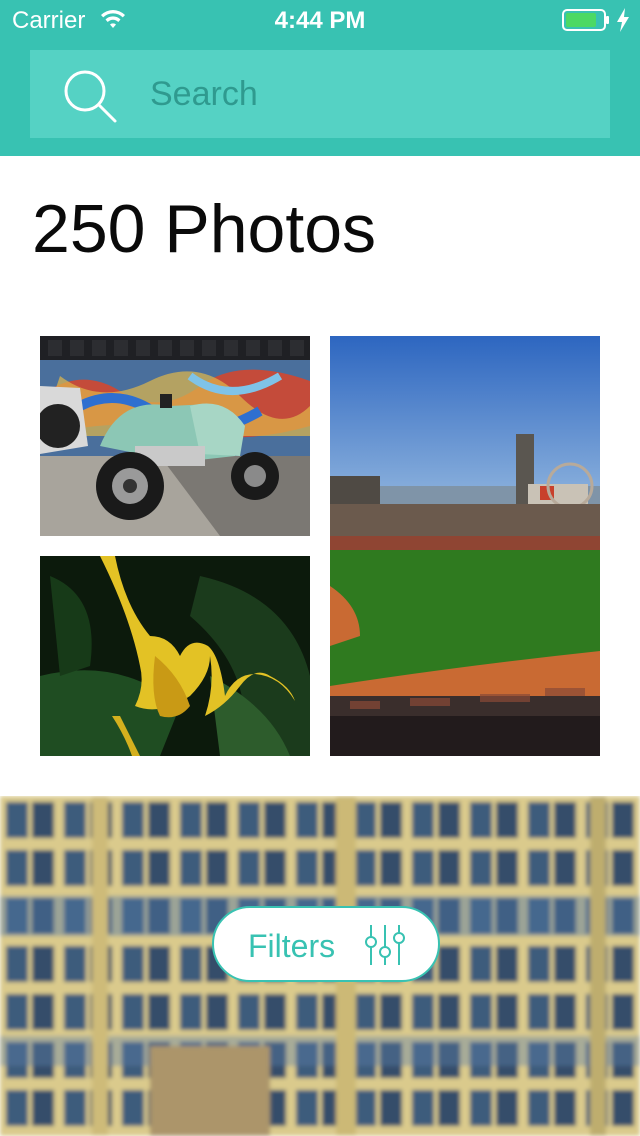 The height and width of the screenshot is (1136, 640). I want to click on photo-yellow-flower, so click(175, 656).